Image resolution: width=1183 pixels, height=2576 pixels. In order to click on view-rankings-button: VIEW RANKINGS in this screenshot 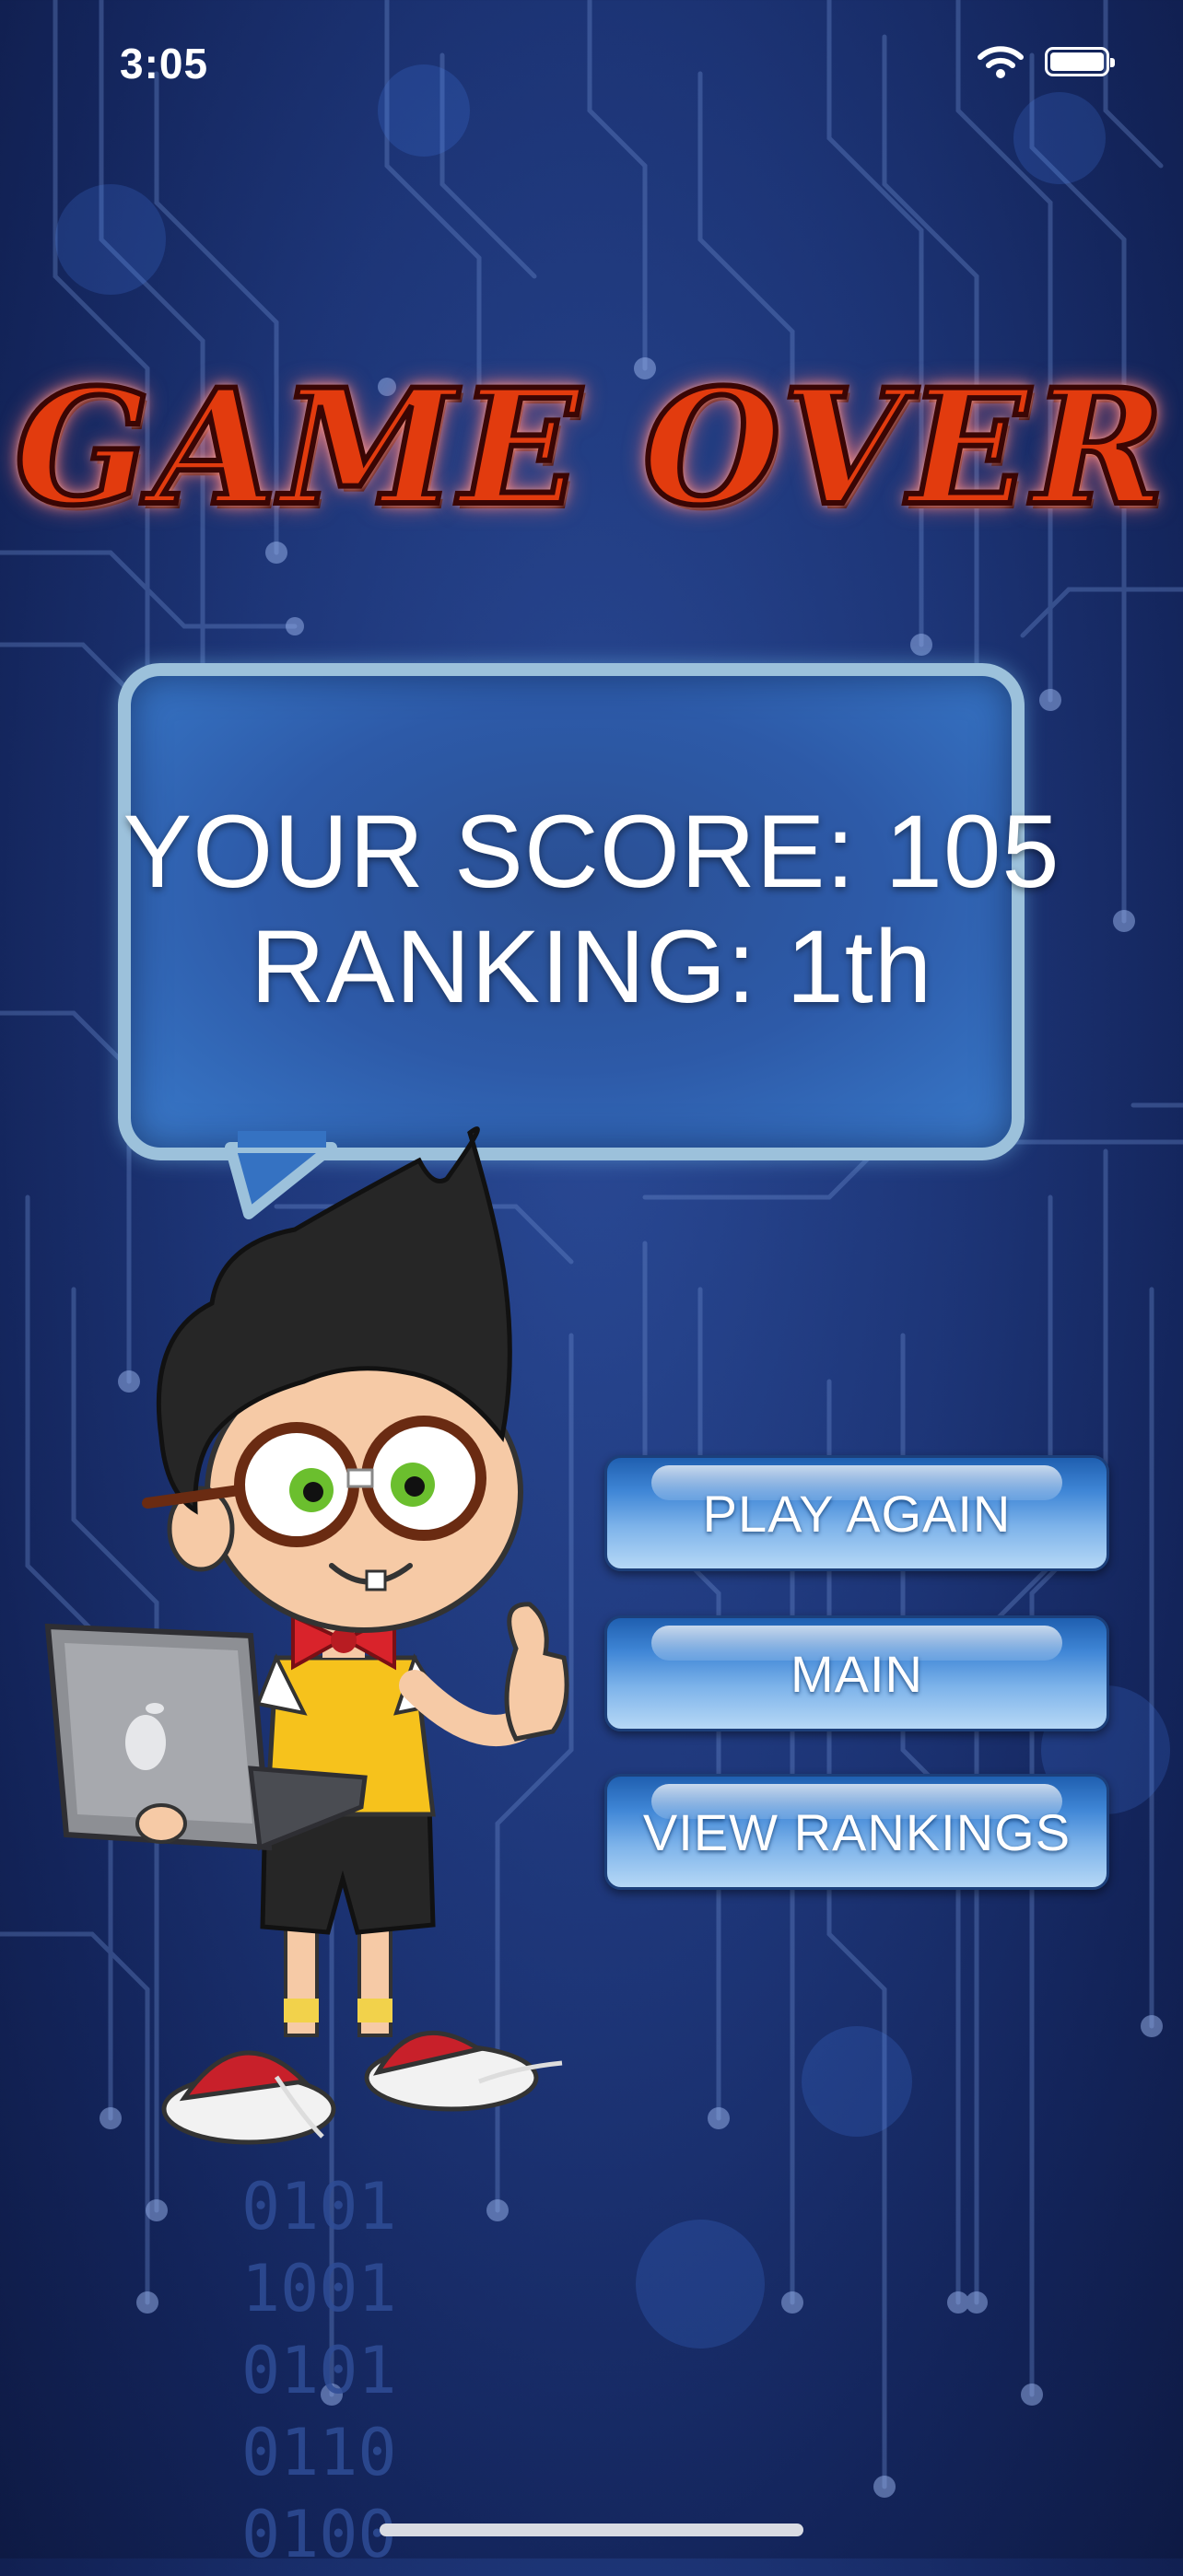, I will do `click(857, 1832)`.